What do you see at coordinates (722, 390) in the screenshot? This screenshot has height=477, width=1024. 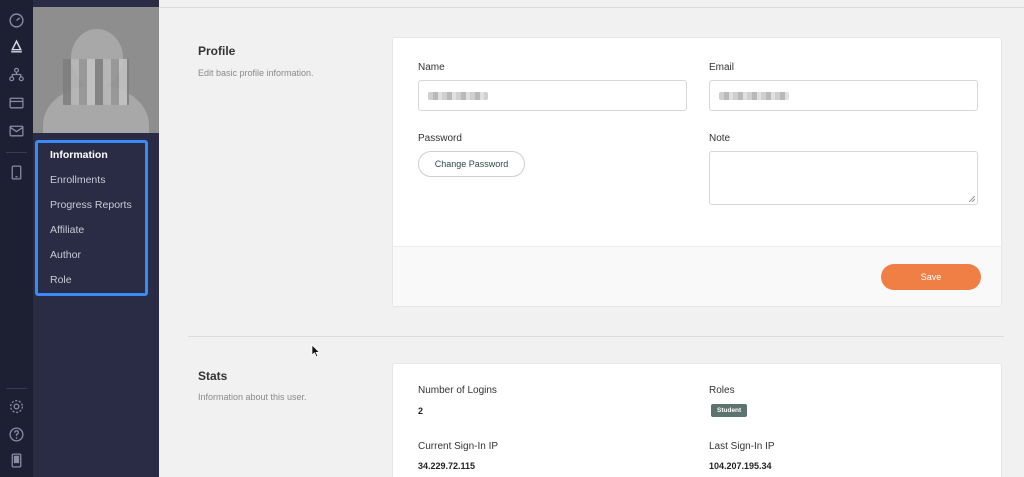 I see `roles-label: Roles` at bounding box center [722, 390].